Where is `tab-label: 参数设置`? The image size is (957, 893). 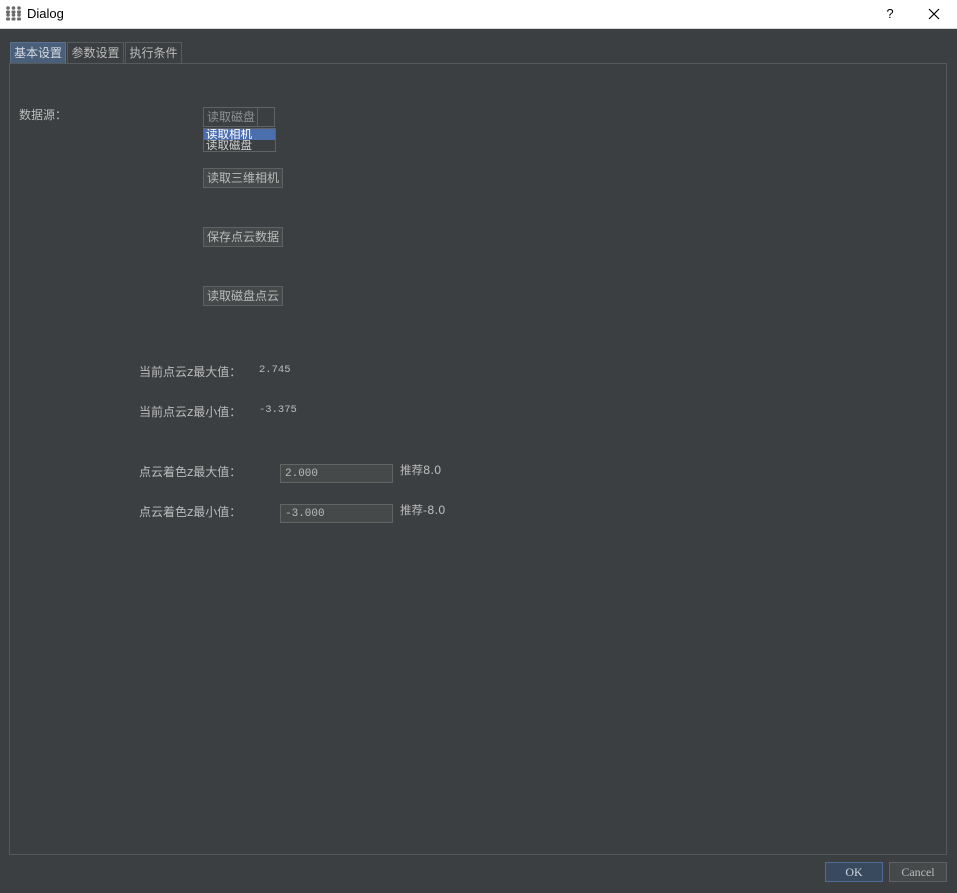
tab-label: 参数设置 is located at coordinates (95, 53).